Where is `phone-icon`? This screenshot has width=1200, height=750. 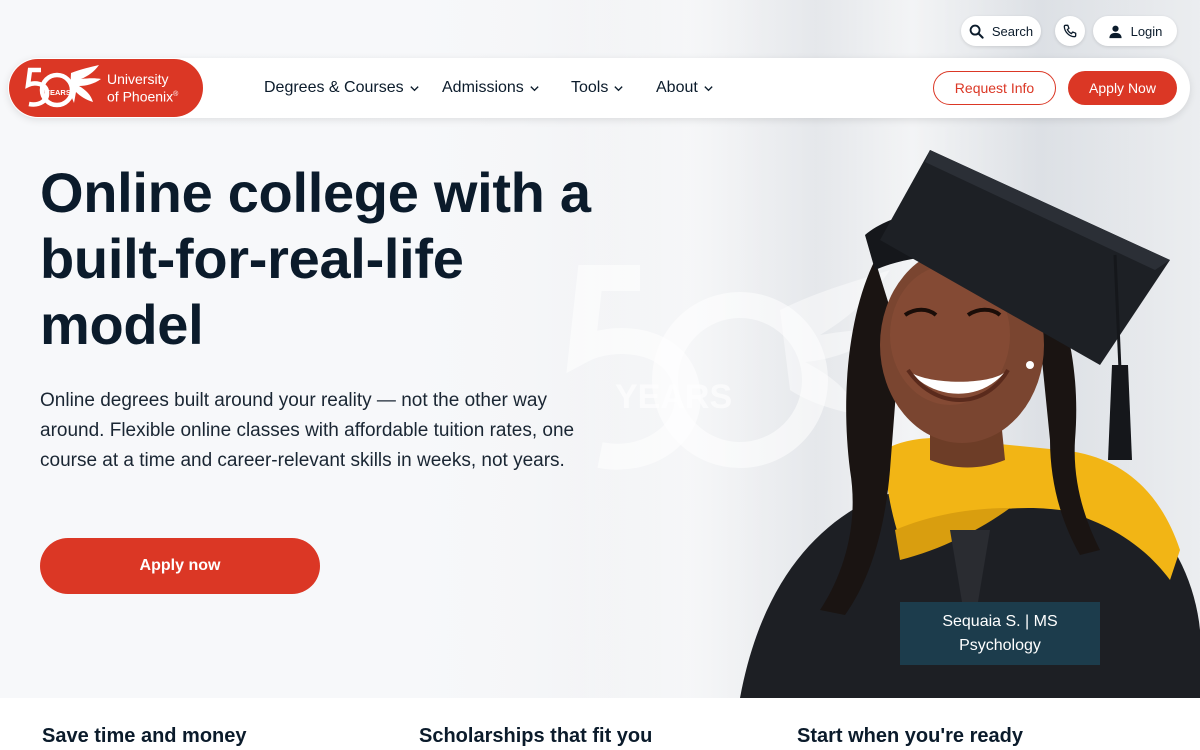
phone-icon is located at coordinates (1070, 31).